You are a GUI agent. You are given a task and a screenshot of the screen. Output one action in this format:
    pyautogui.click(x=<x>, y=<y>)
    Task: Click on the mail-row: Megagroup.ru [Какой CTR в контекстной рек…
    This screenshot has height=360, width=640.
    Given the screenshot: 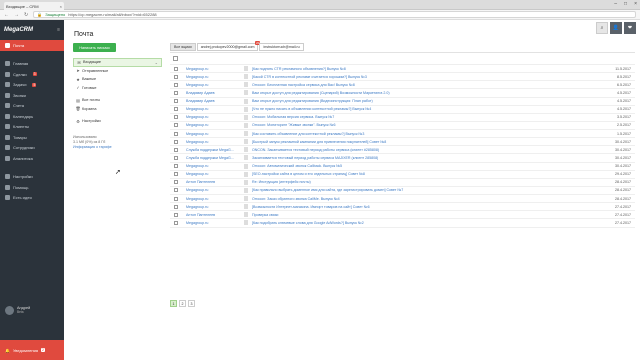 What is the action you would take?
    pyautogui.click(x=402, y=77)
    